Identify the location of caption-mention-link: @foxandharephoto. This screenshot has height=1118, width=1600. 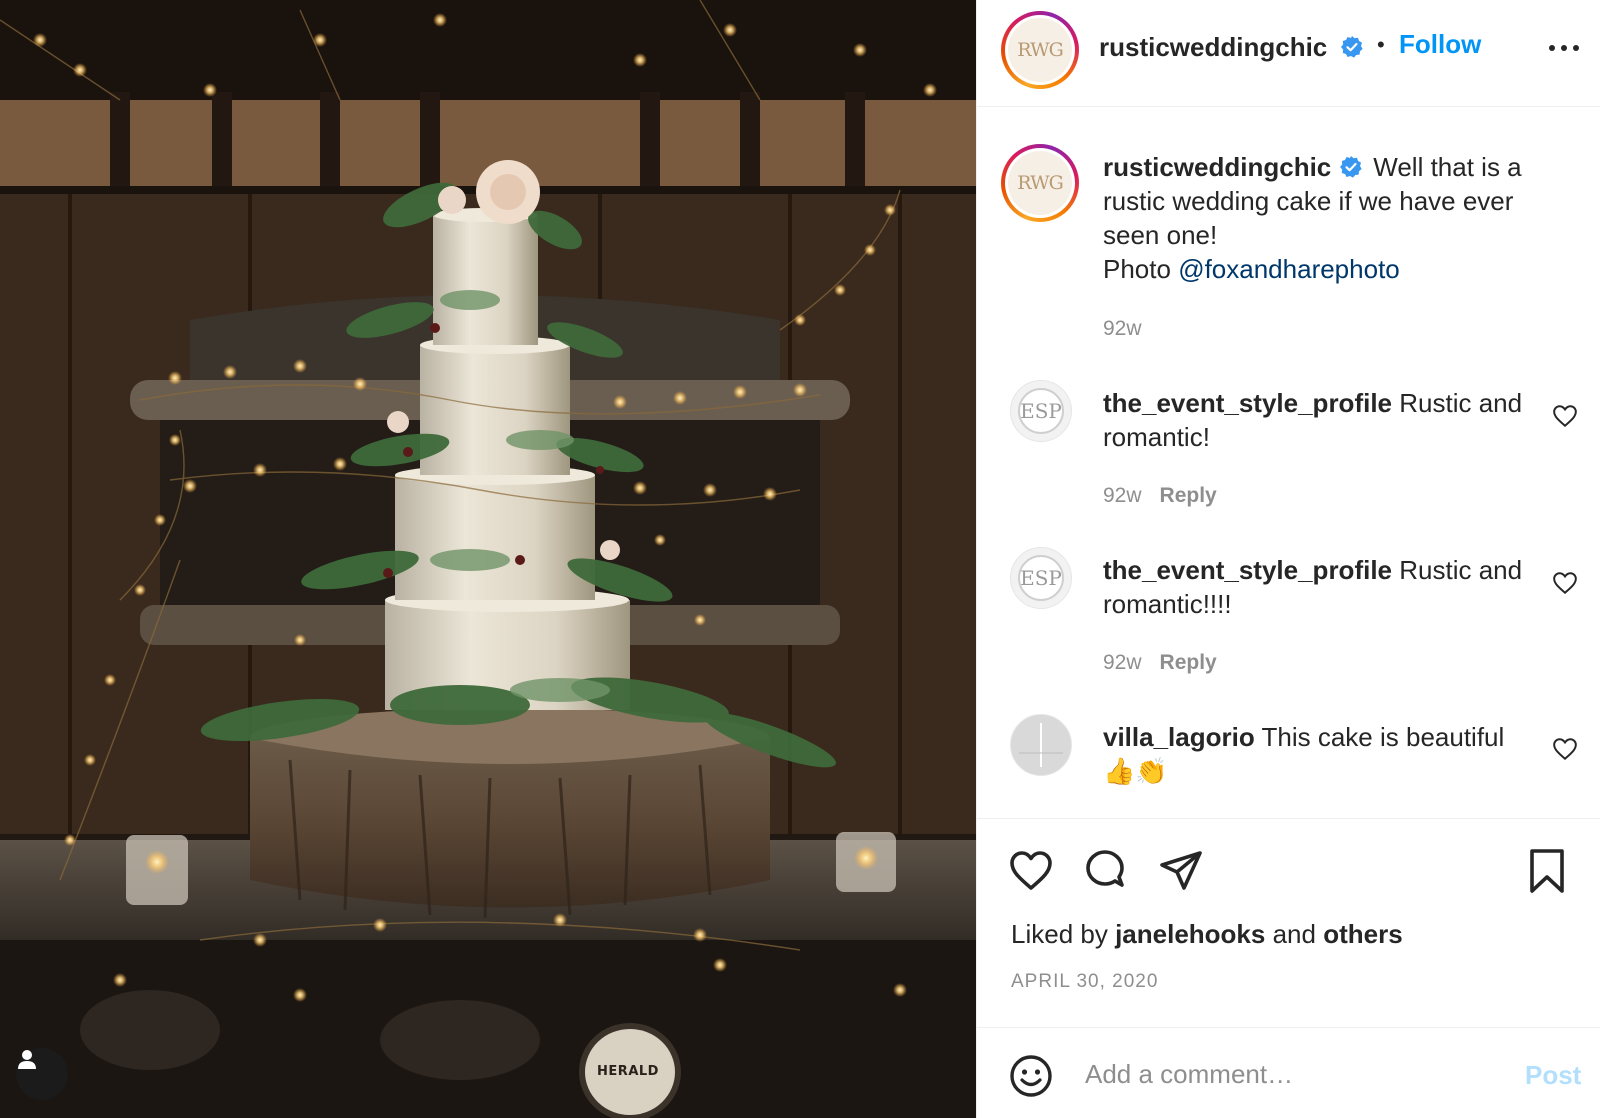
(1289, 269).